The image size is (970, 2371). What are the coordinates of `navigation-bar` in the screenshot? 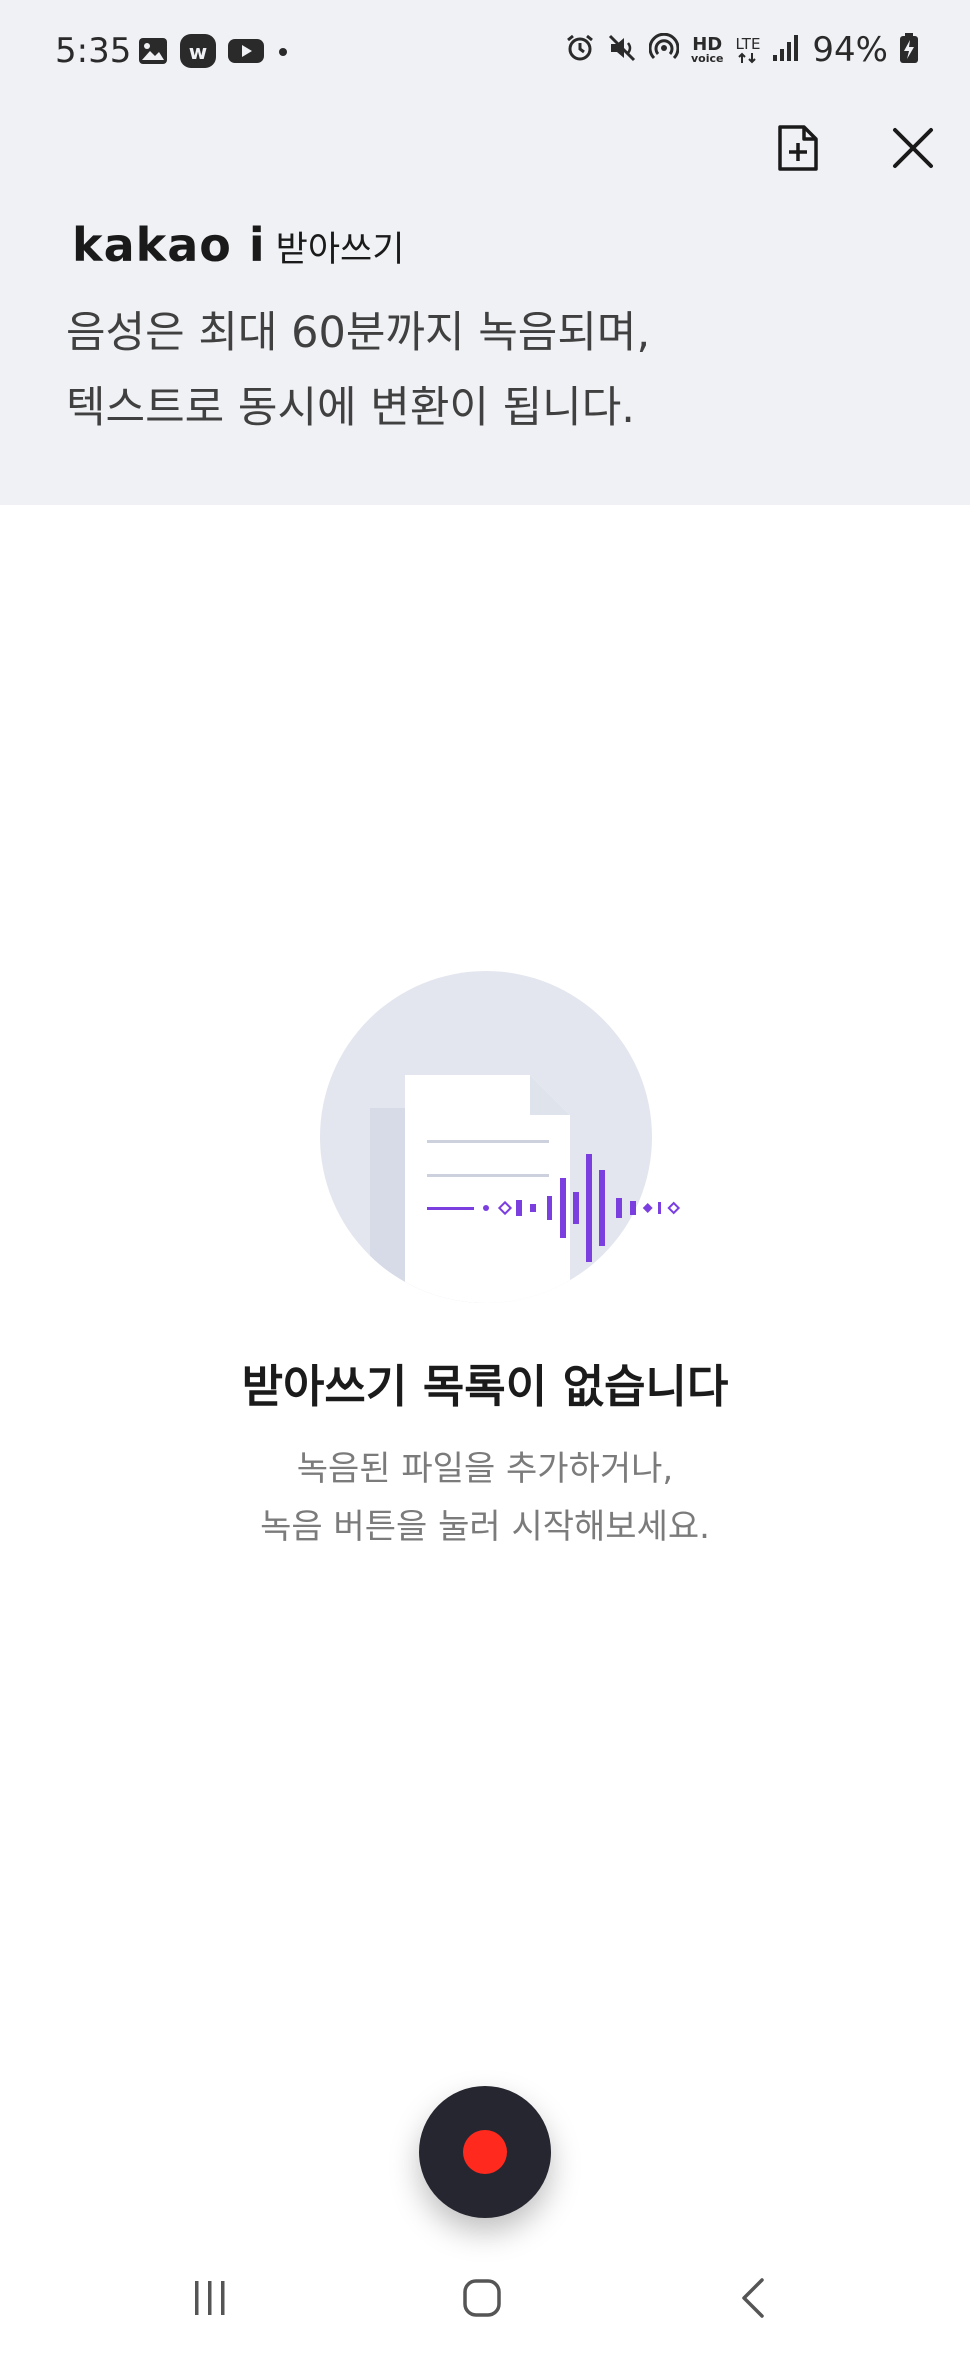 It's located at (485, 2315).